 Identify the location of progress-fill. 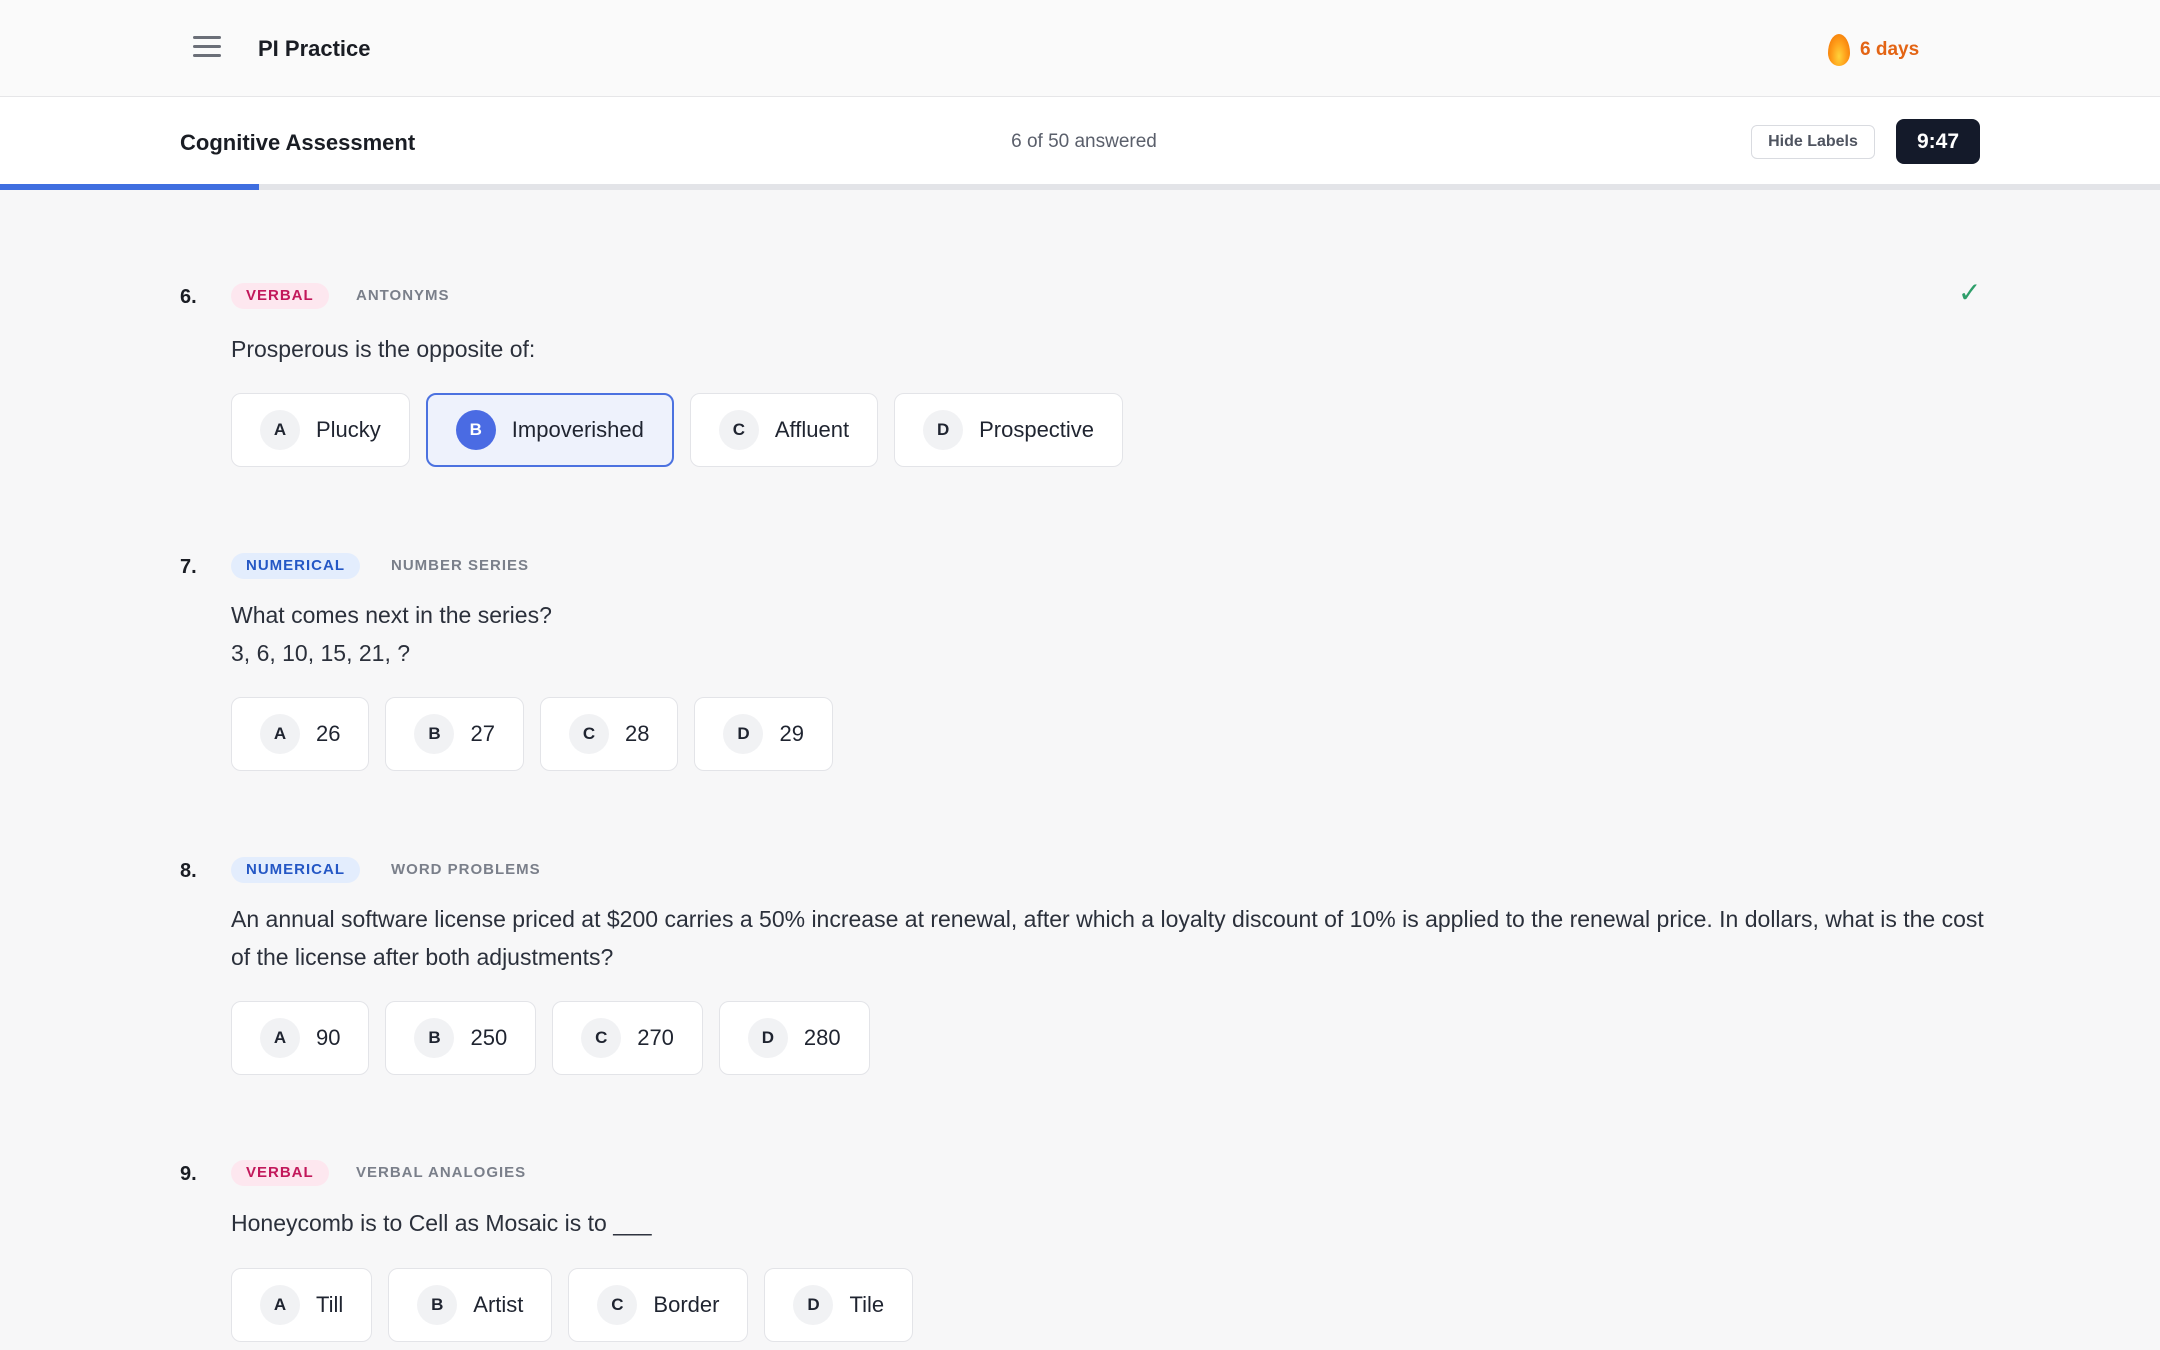
(130, 187).